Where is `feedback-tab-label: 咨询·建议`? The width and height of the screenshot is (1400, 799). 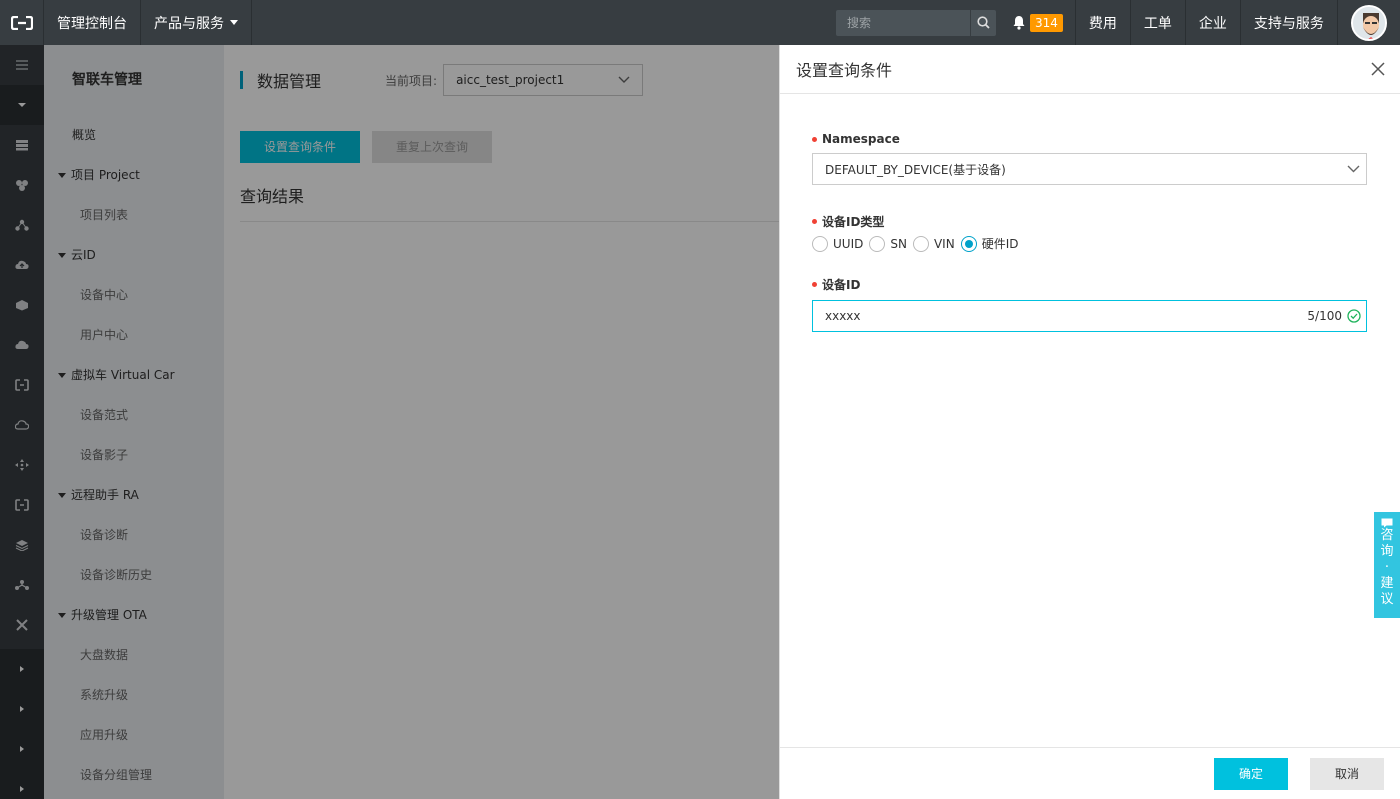
feedback-tab-label: 咨询·建议 is located at coordinates (1387, 567).